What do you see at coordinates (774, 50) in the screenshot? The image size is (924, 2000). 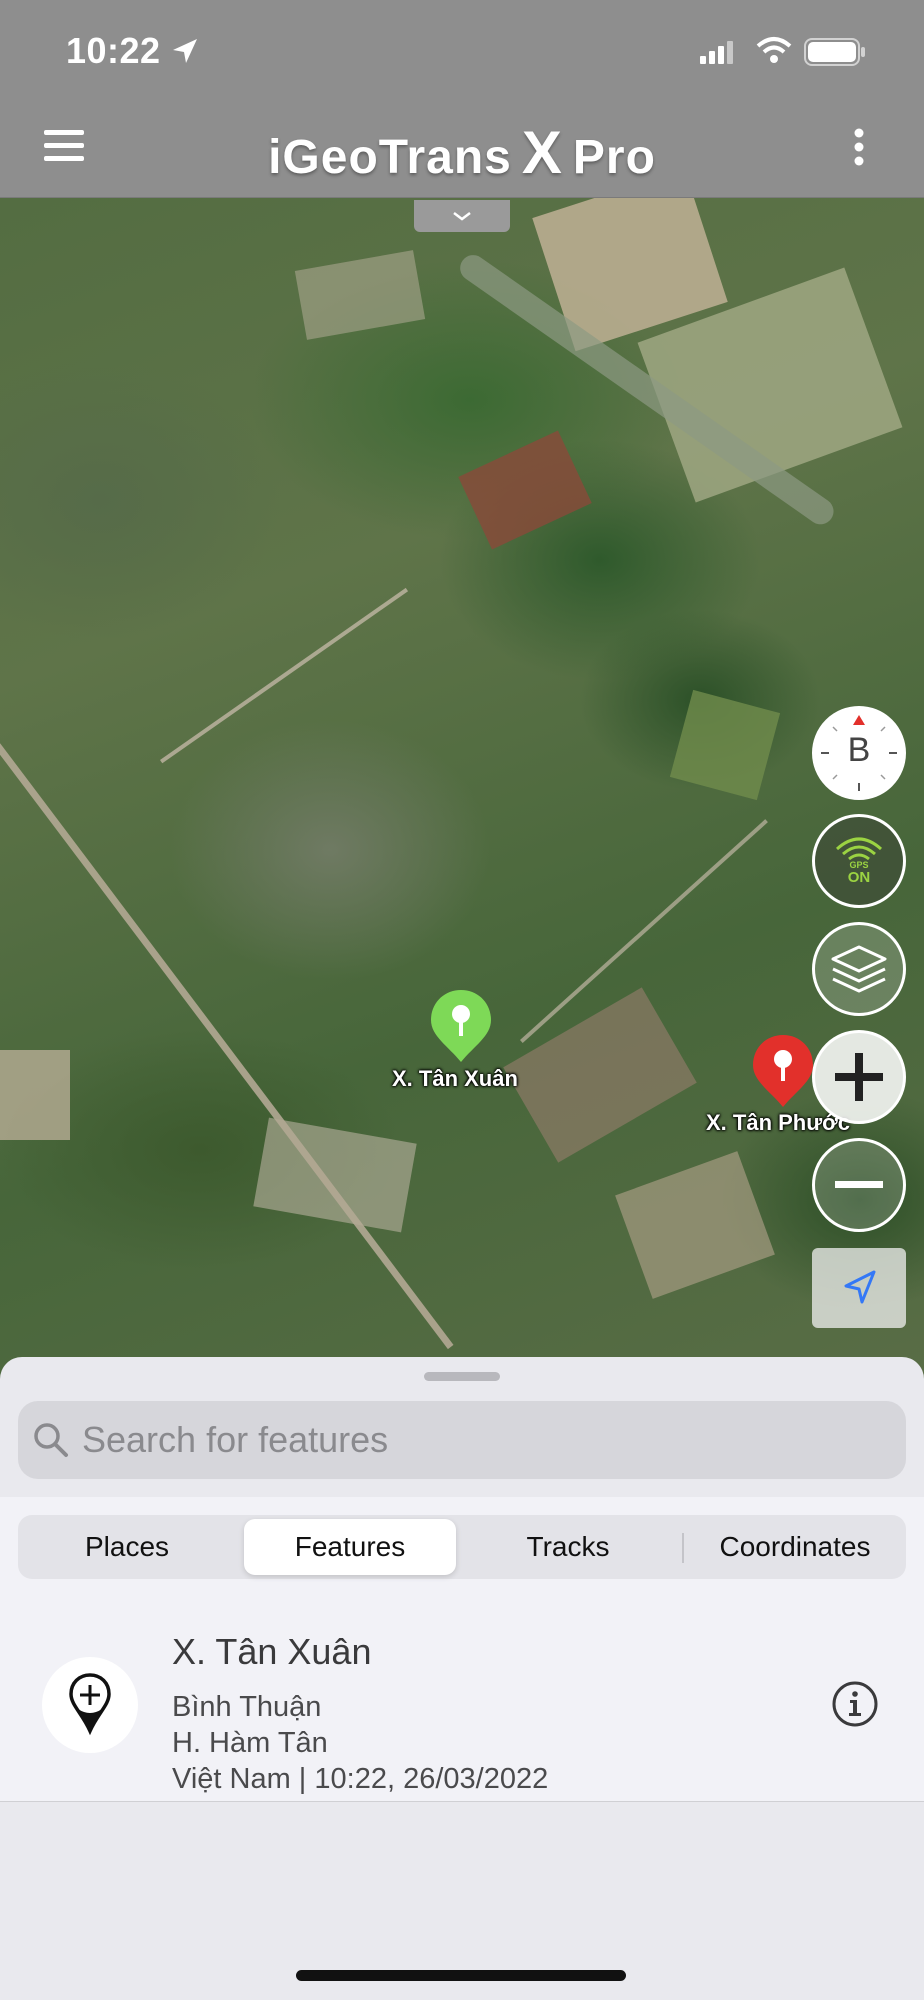 I see `wifi-icon` at bounding box center [774, 50].